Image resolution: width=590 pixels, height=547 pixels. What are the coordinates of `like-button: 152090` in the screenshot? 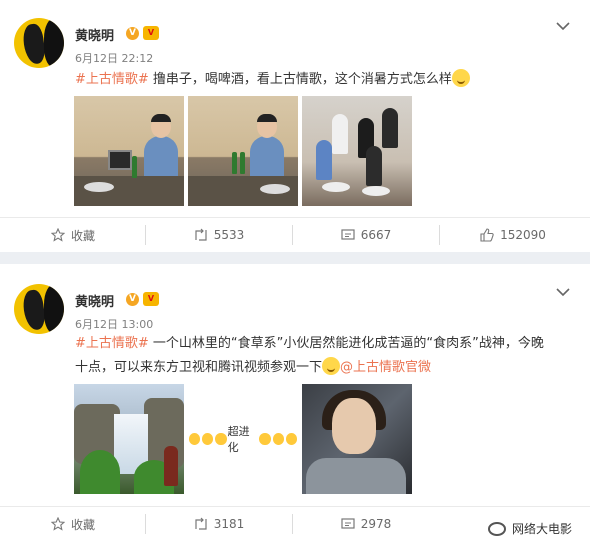 It's located at (513, 235).